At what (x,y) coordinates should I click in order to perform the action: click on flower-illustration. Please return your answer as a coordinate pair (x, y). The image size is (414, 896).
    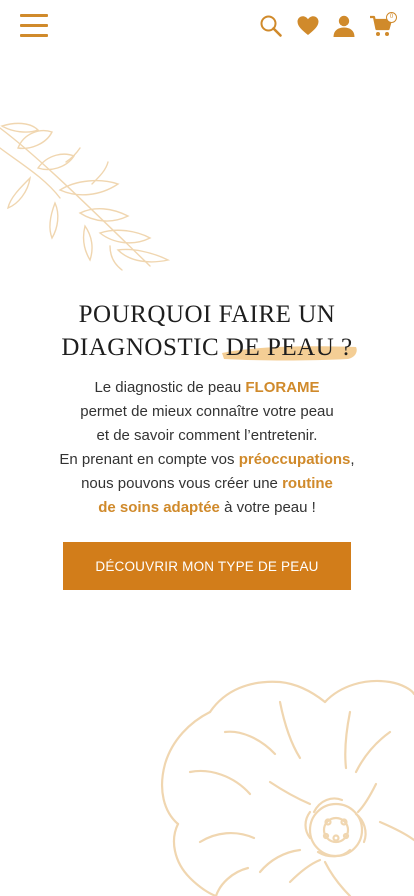
    Looking at the image, I should click on (287, 787).